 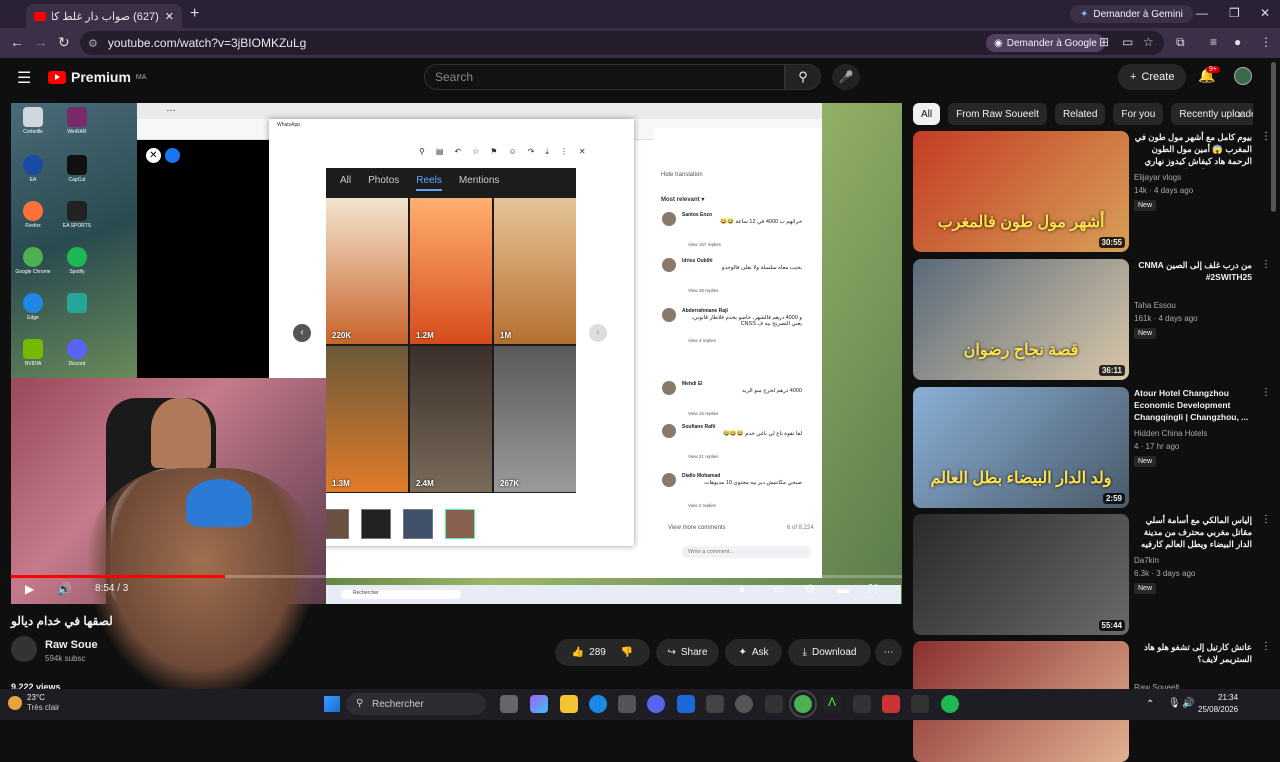 I want to click on steam-icon, so click(x=744, y=704).